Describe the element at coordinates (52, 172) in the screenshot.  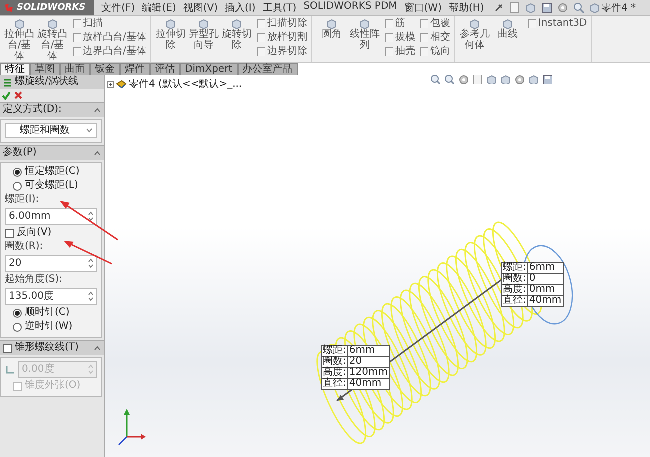
I see `radio-label: 恒定螺距(C)` at that location.